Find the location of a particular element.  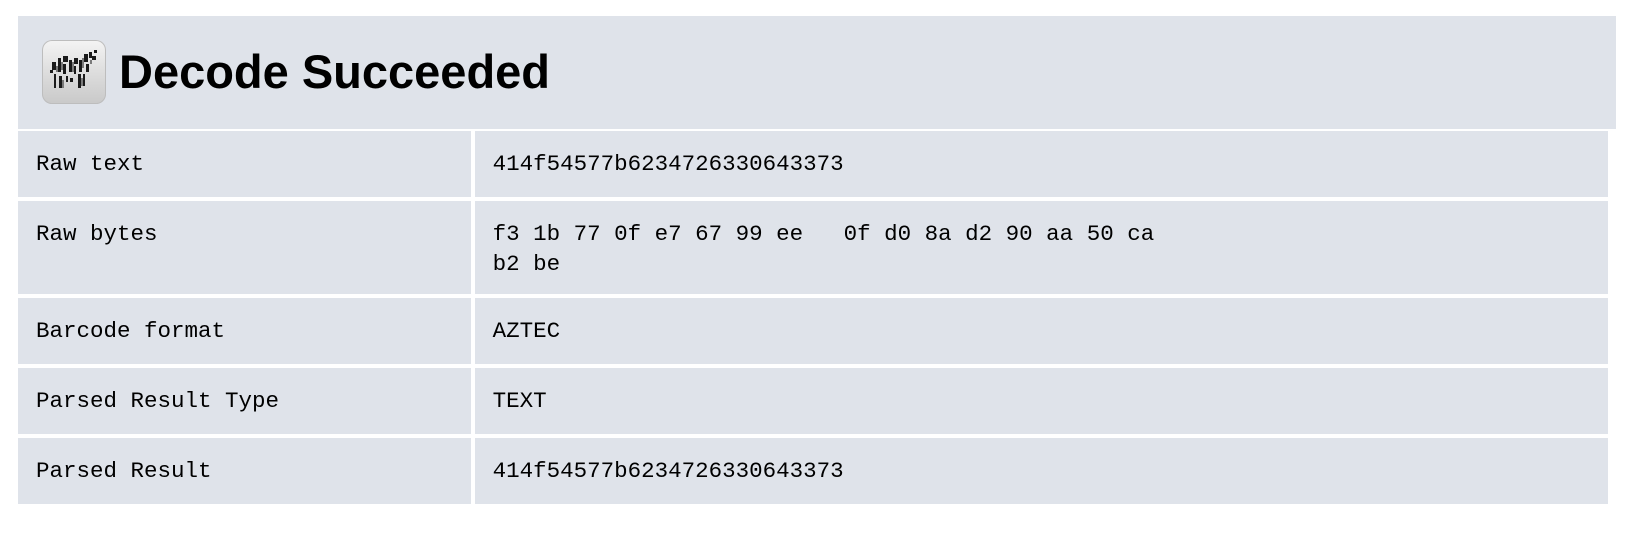

parsed-result-type-value: TEXT is located at coordinates (1041, 401).